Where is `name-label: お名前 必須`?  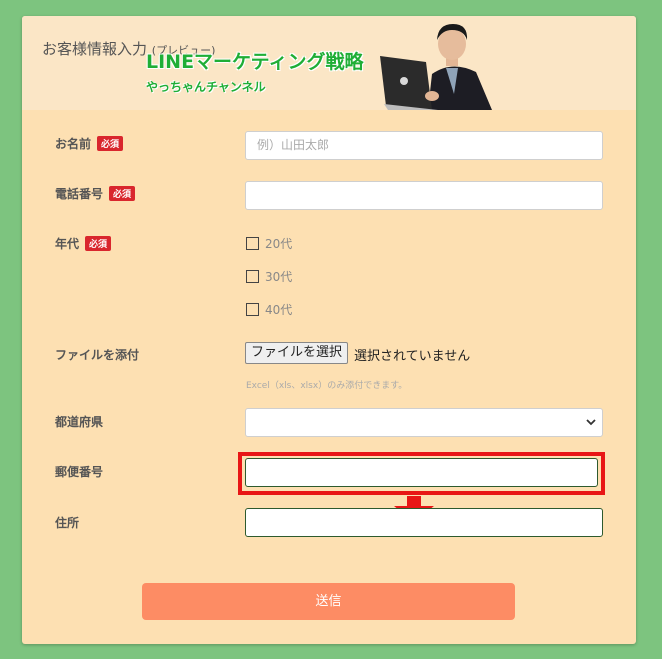 name-label: お名前 必須 is located at coordinates (89, 143).